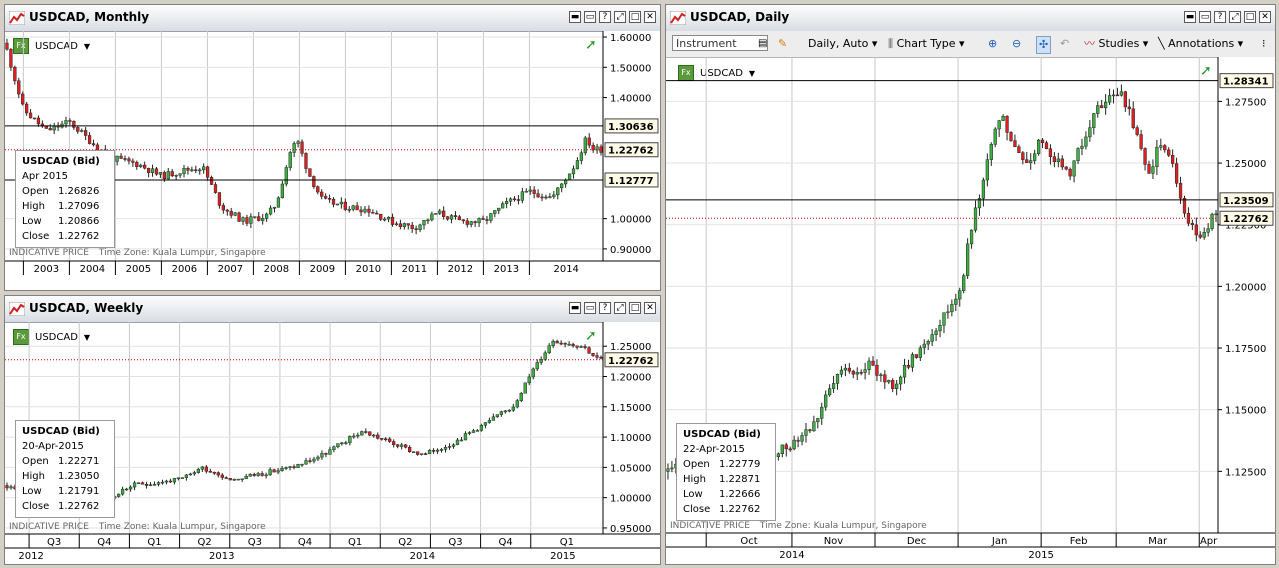 Image resolution: width=1279 pixels, height=568 pixels. What do you see at coordinates (332, 18) in the screenshot?
I see `monthly-title-bar: USDCAD, Monthly ▬ ▭ ? ⤢ □ ✕` at bounding box center [332, 18].